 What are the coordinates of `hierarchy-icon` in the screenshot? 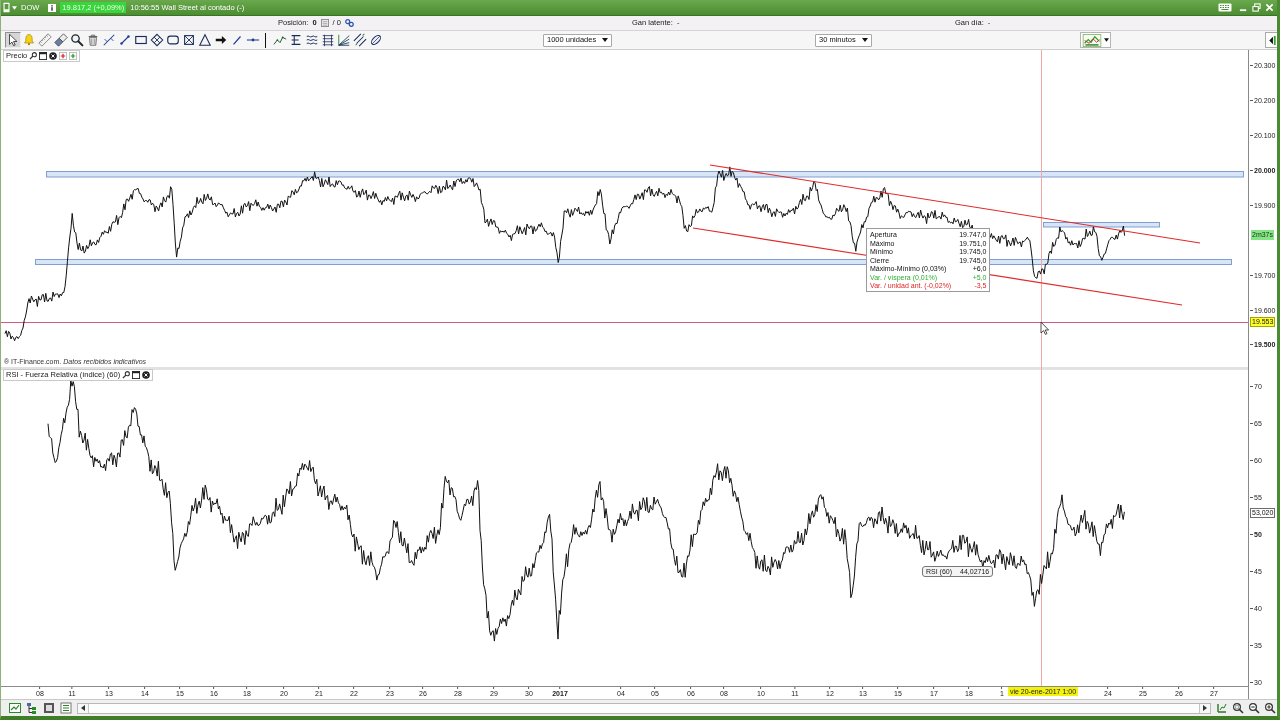 It's located at (32, 708).